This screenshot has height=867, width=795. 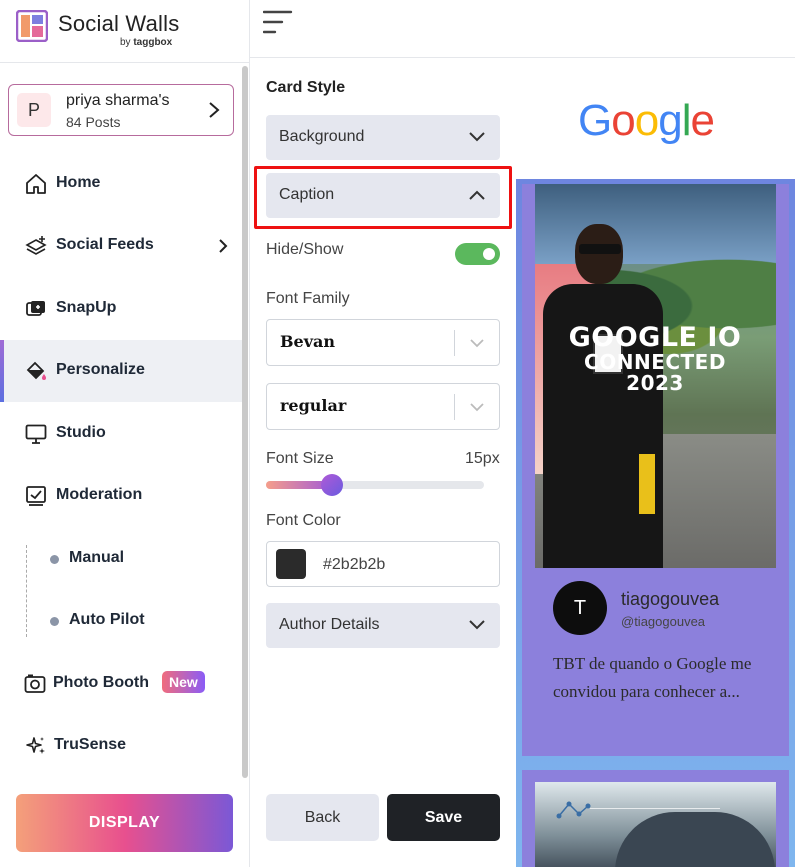 What do you see at coordinates (101, 682) in the screenshot?
I see `sidebar-item-label: Photo Booth` at bounding box center [101, 682].